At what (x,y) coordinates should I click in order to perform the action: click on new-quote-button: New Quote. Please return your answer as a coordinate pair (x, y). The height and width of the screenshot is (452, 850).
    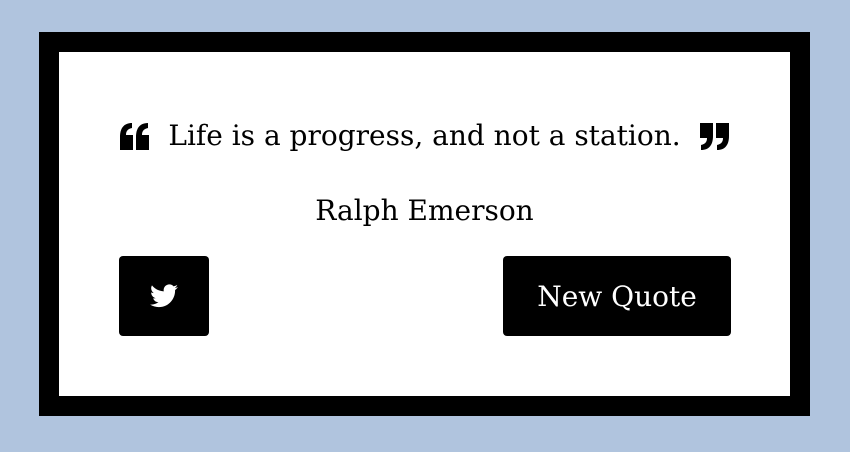
    Looking at the image, I should click on (617, 296).